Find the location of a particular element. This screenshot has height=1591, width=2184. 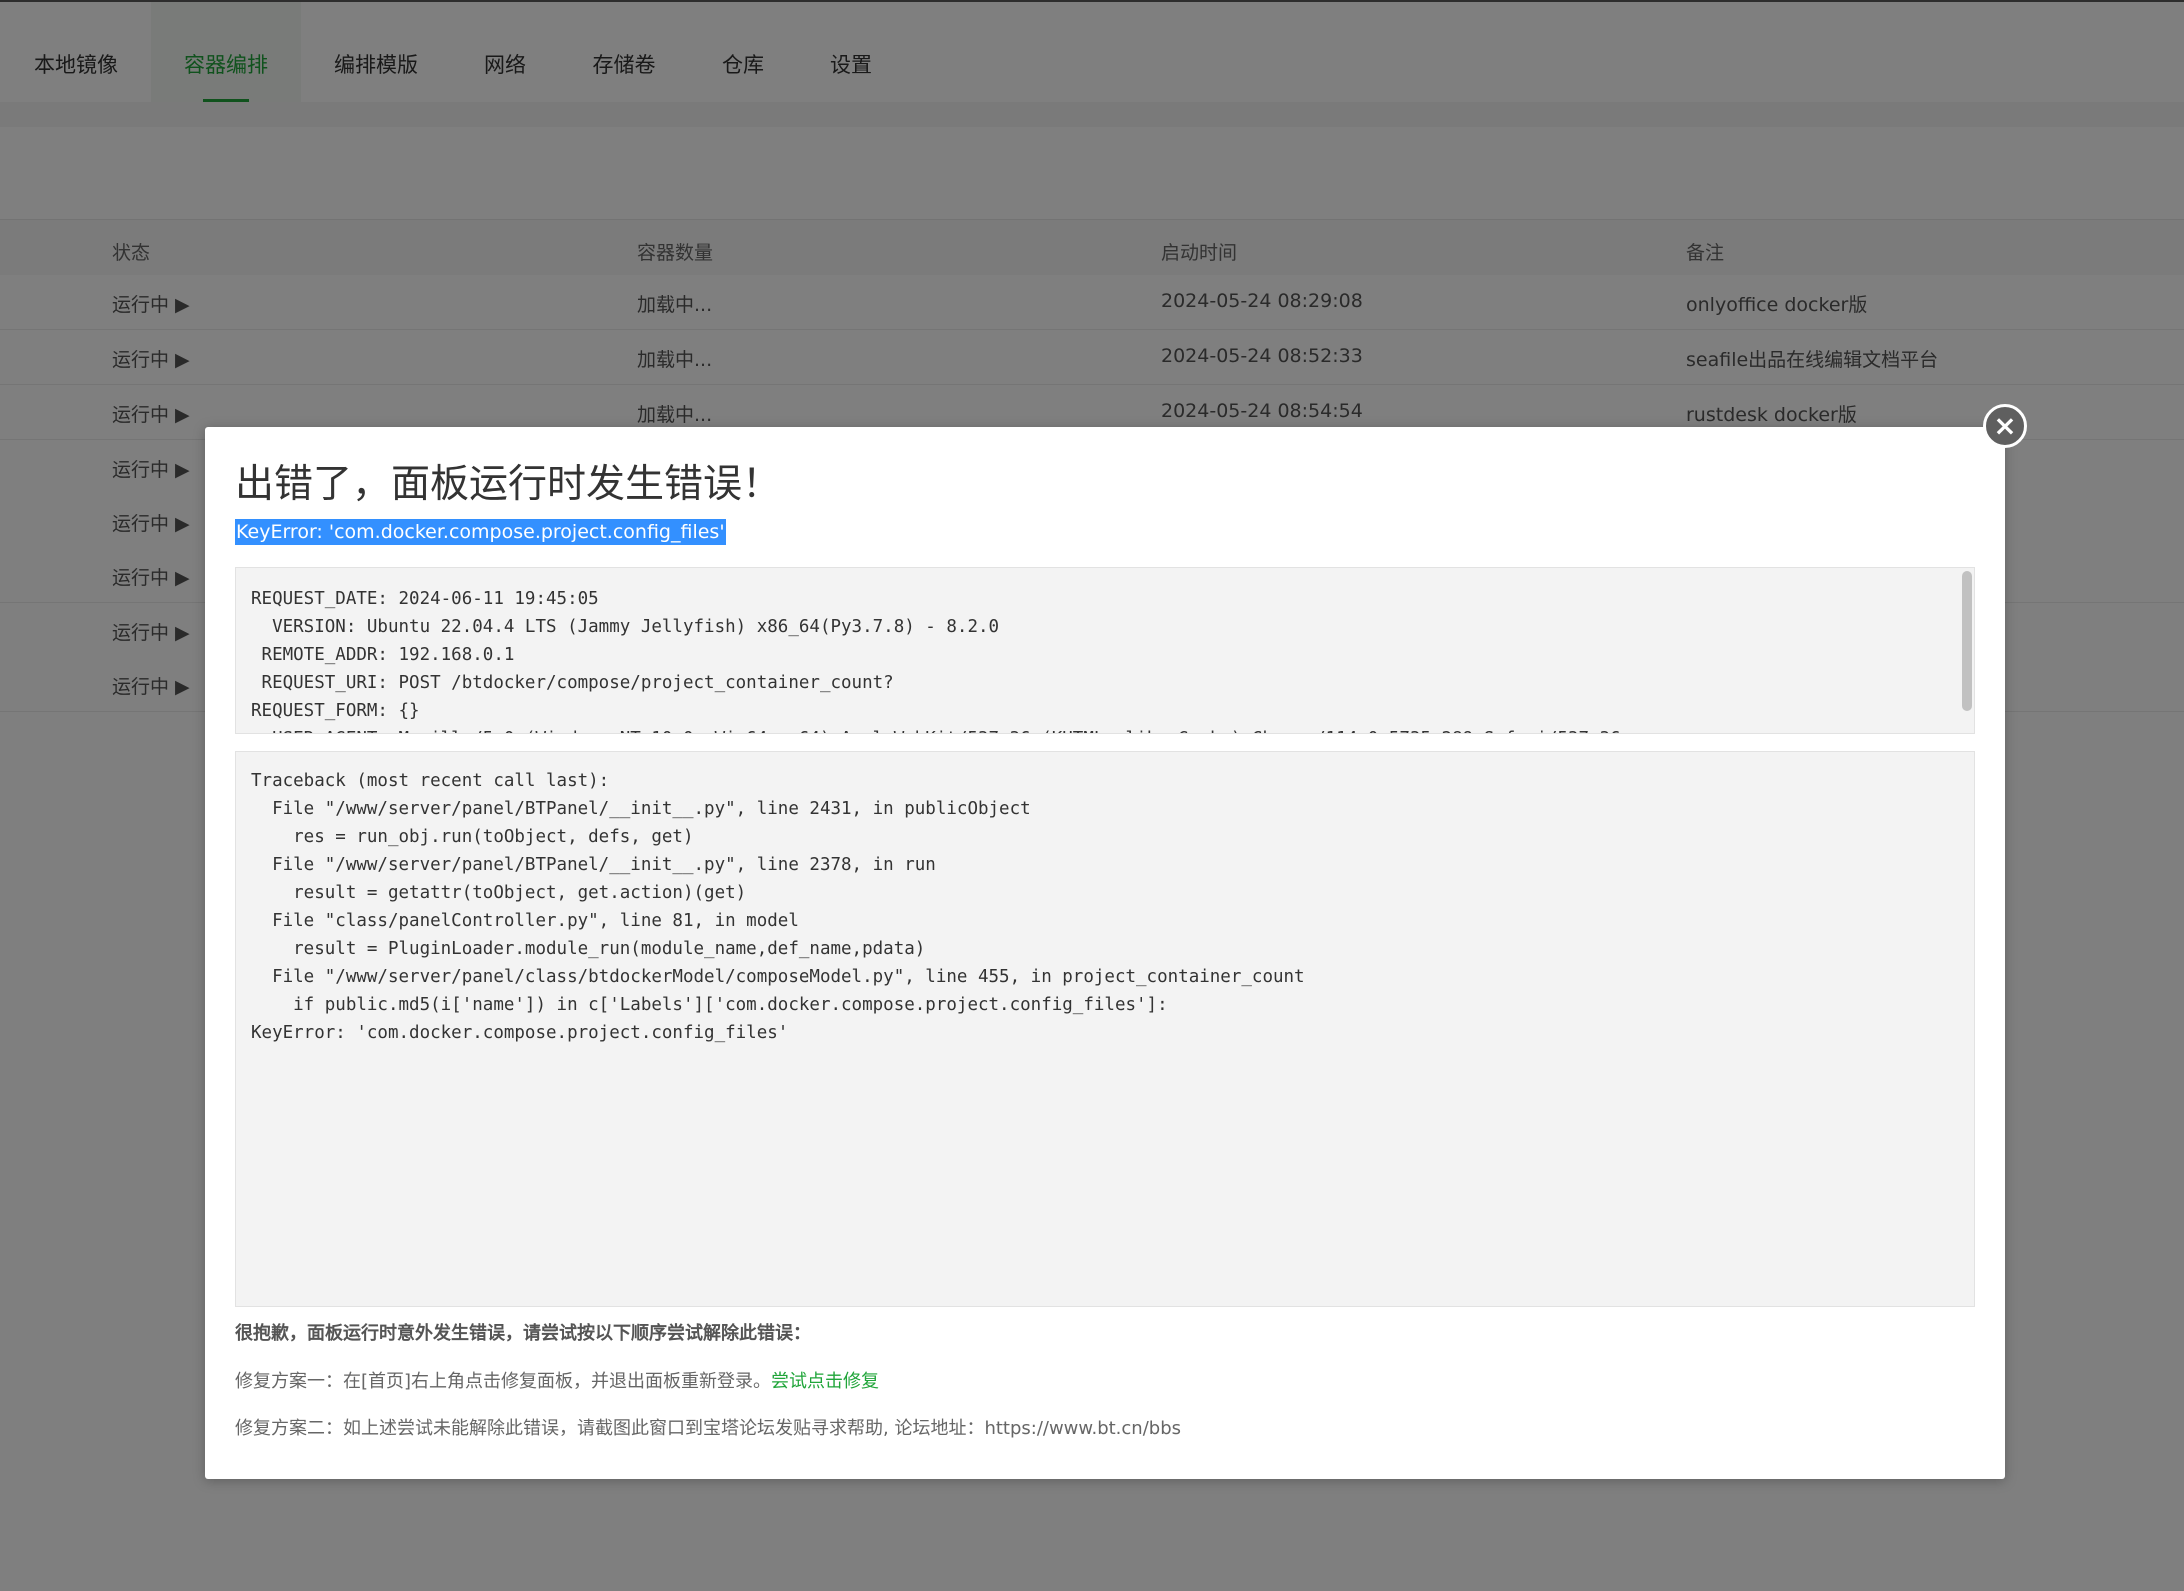

fix-option-one: 修复方案一：在[首页]右上角点击修复面板，并退出面板重新登录。尝试点击修复 is located at coordinates (557, 1380).